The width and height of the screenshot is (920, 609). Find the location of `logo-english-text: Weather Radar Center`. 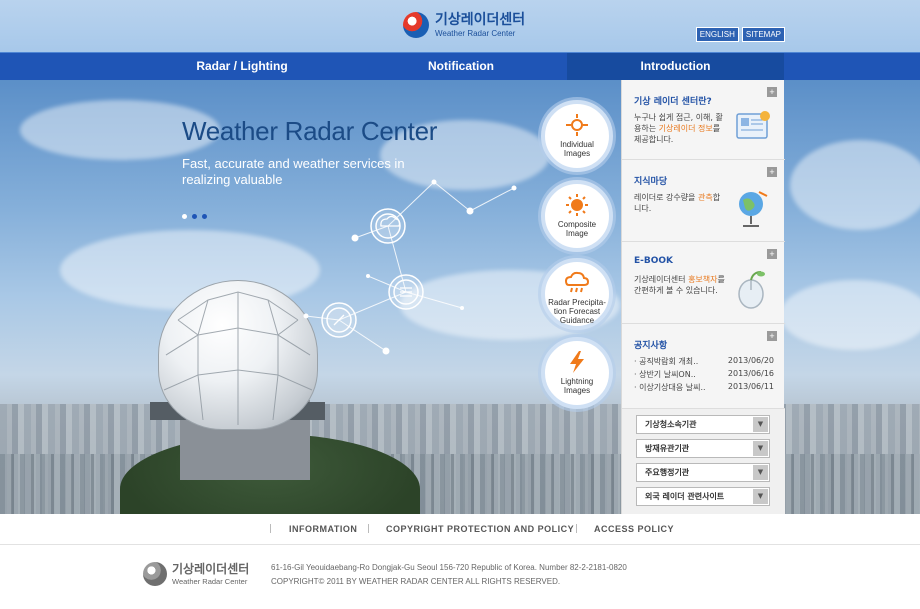

logo-english-text: Weather Radar Center is located at coordinates (475, 33).